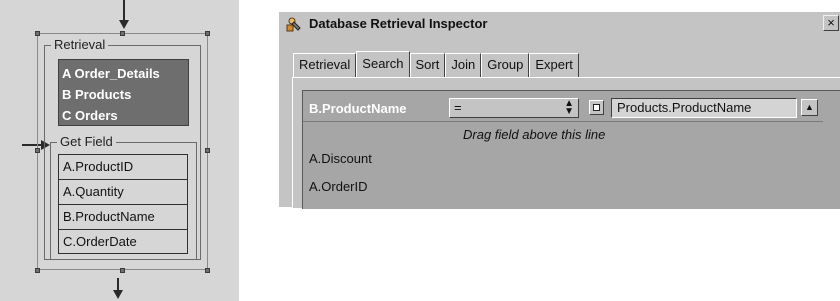  Describe the element at coordinates (559, 23) in the screenshot. I see `title-bar: Database Retrieval Inspector ×` at that location.